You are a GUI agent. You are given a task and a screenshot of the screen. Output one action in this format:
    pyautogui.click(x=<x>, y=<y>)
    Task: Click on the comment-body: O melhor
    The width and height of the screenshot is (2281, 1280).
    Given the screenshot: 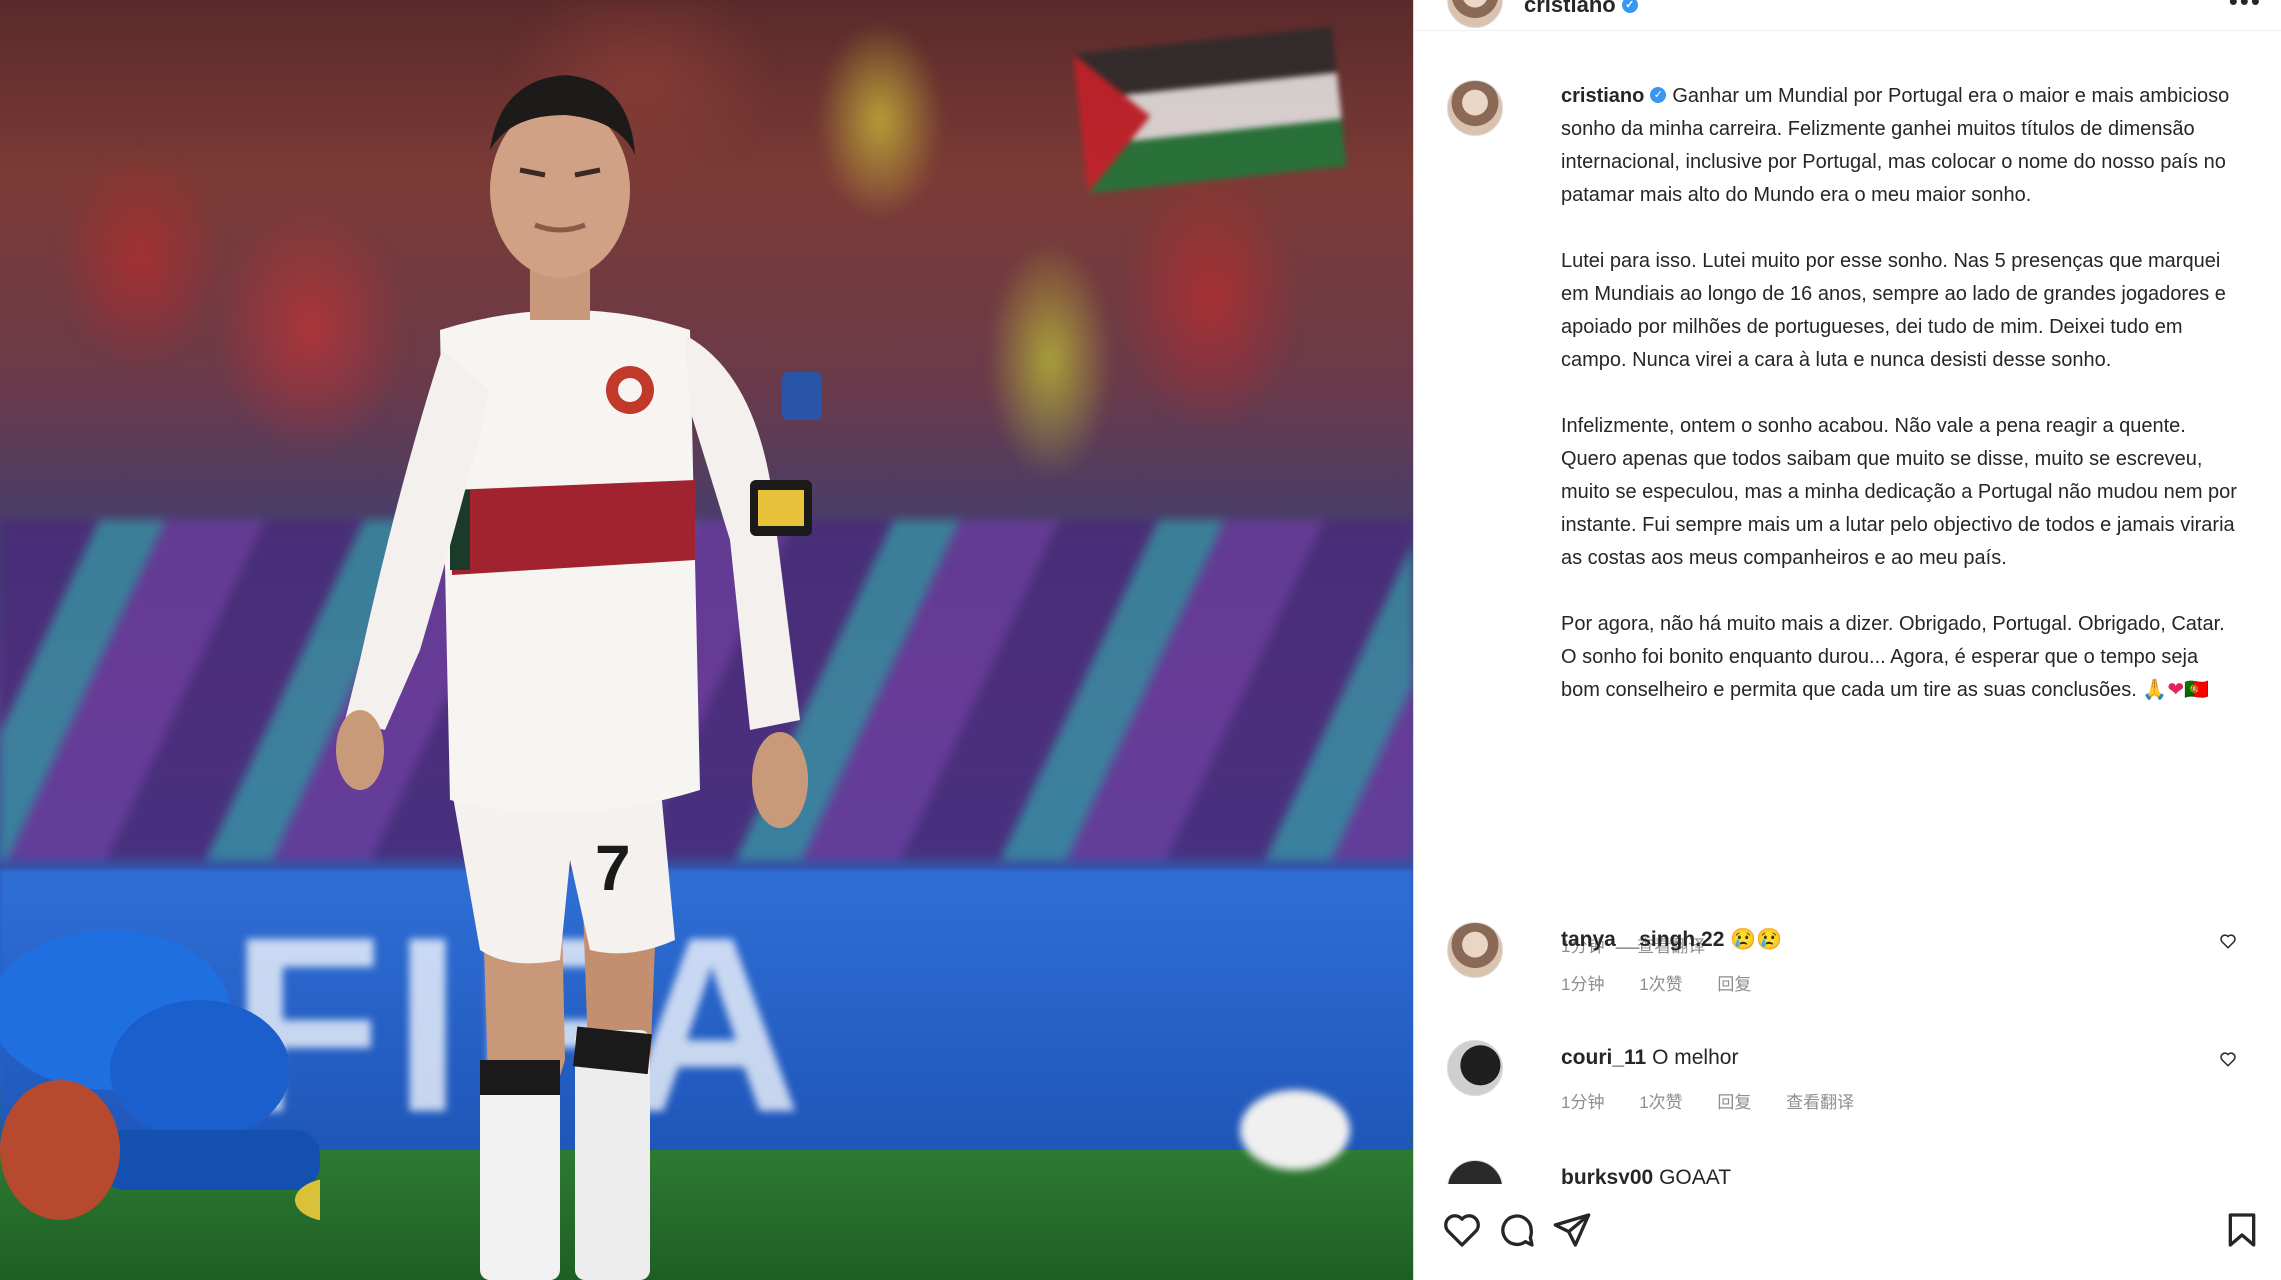 What is the action you would take?
    pyautogui.click(x=1695, y=1057)
    